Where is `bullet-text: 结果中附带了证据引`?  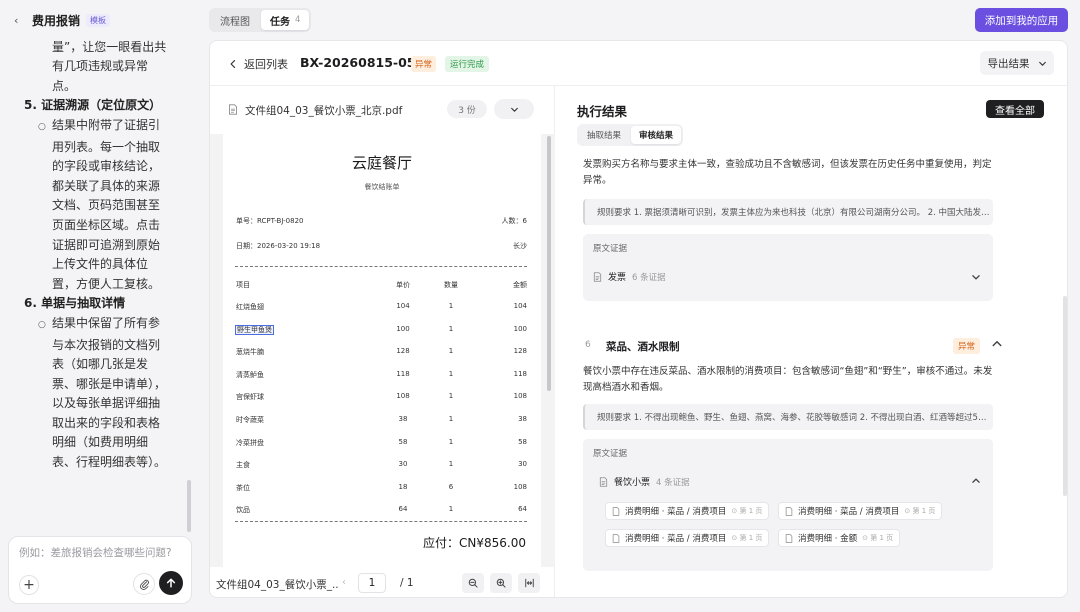 bullet-text: 结果中附带了证据引 is located at coordinates (106, 124).